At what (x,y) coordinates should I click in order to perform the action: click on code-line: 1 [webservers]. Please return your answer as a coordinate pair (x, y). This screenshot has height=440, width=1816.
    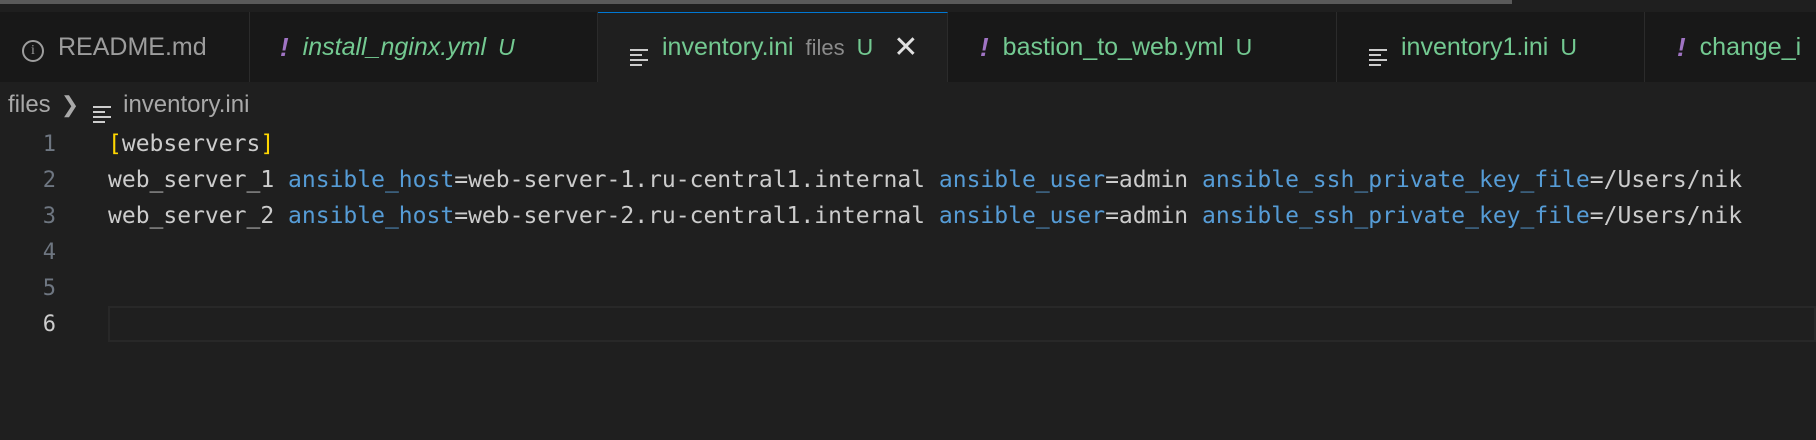
    Looking at the image, I should click on (908, 144).